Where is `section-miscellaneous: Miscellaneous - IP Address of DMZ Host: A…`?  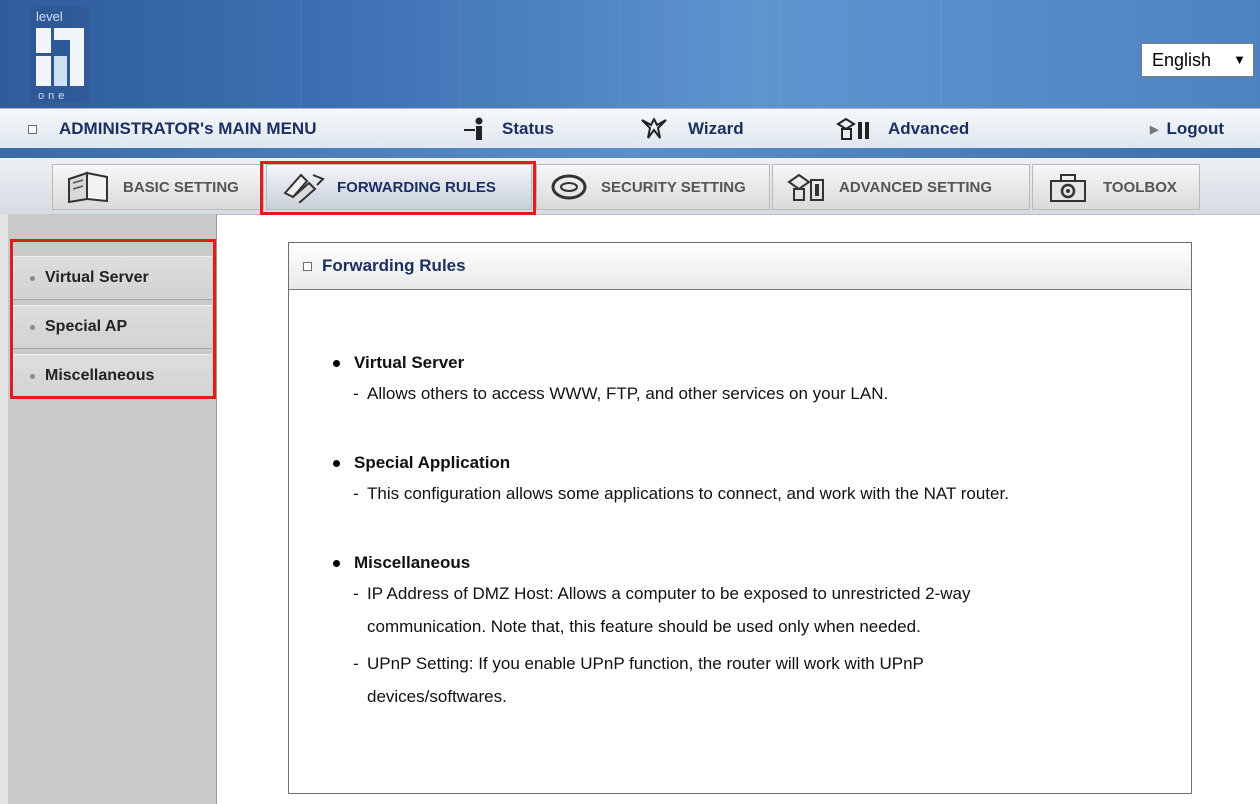
section-miscellaneous: Miscellaneous - IP Address of DMZ Host: A… is located at coordinates (651, 633).